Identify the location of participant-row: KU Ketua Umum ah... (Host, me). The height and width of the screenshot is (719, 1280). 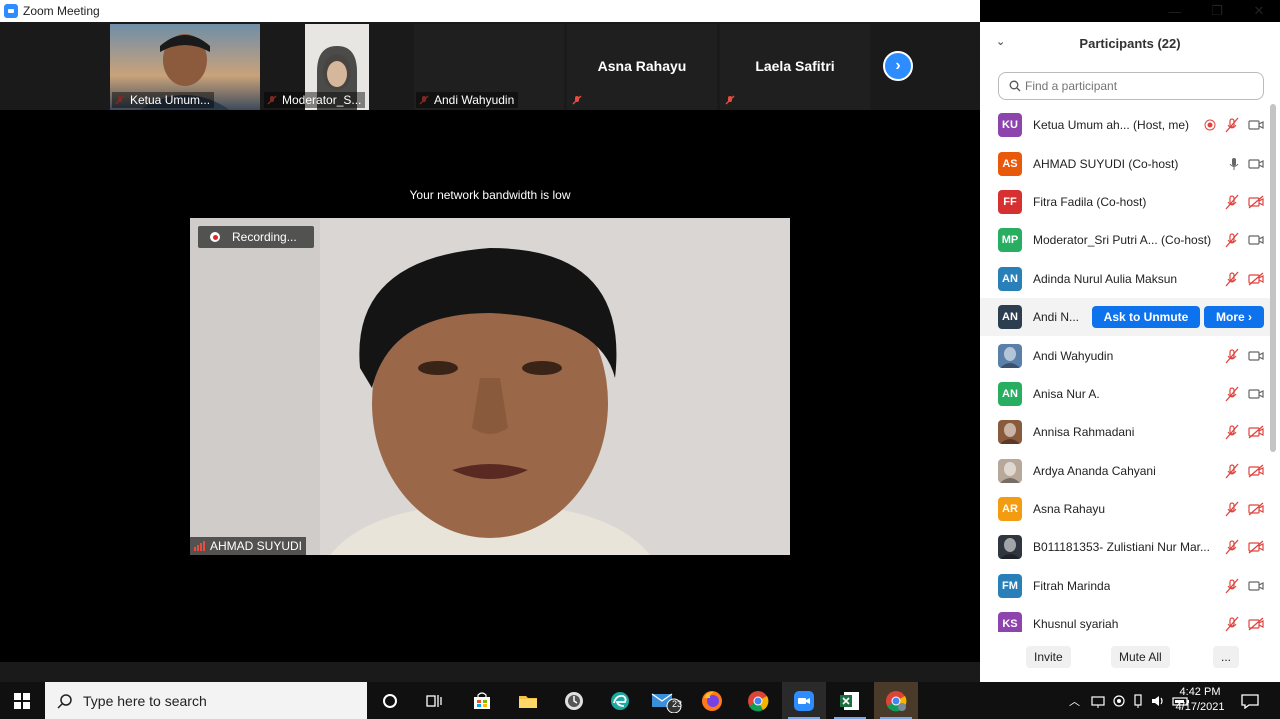
(1125, 125).